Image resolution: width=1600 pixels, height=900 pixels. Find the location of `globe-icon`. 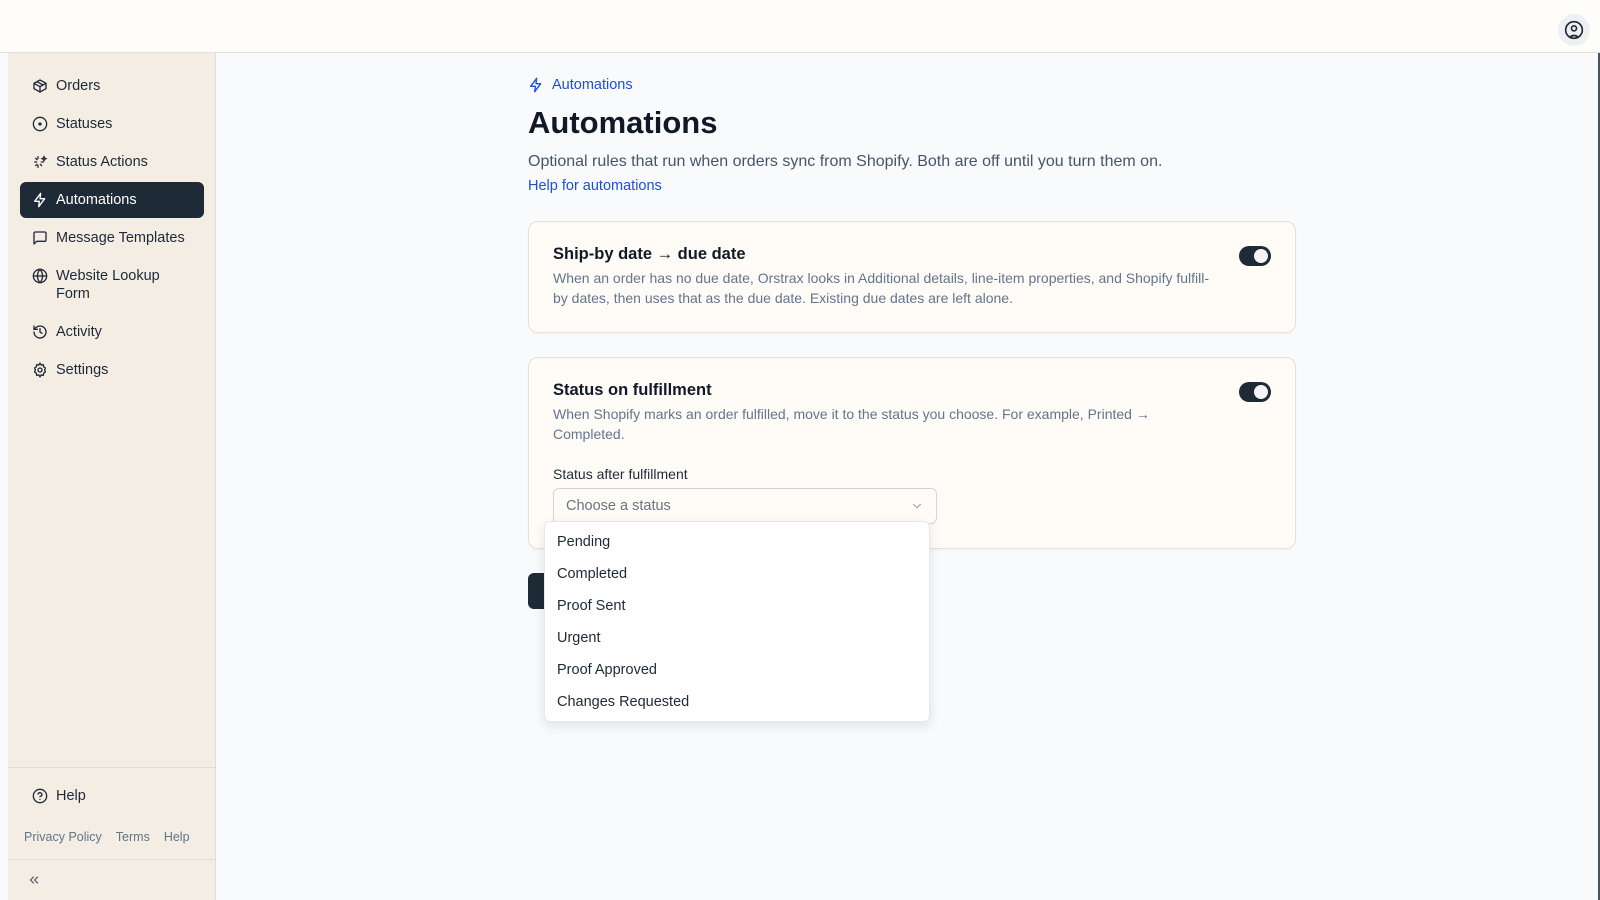

globe-icon is located at coordinates (40, 276).